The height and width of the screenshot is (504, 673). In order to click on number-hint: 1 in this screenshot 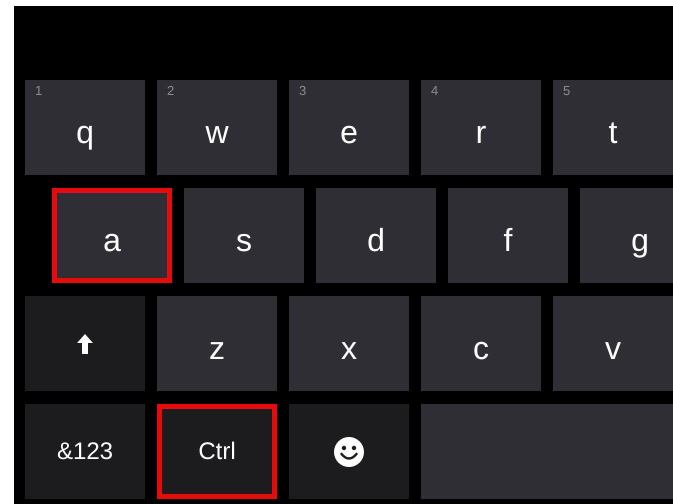, I will do `click(38, 90)`.